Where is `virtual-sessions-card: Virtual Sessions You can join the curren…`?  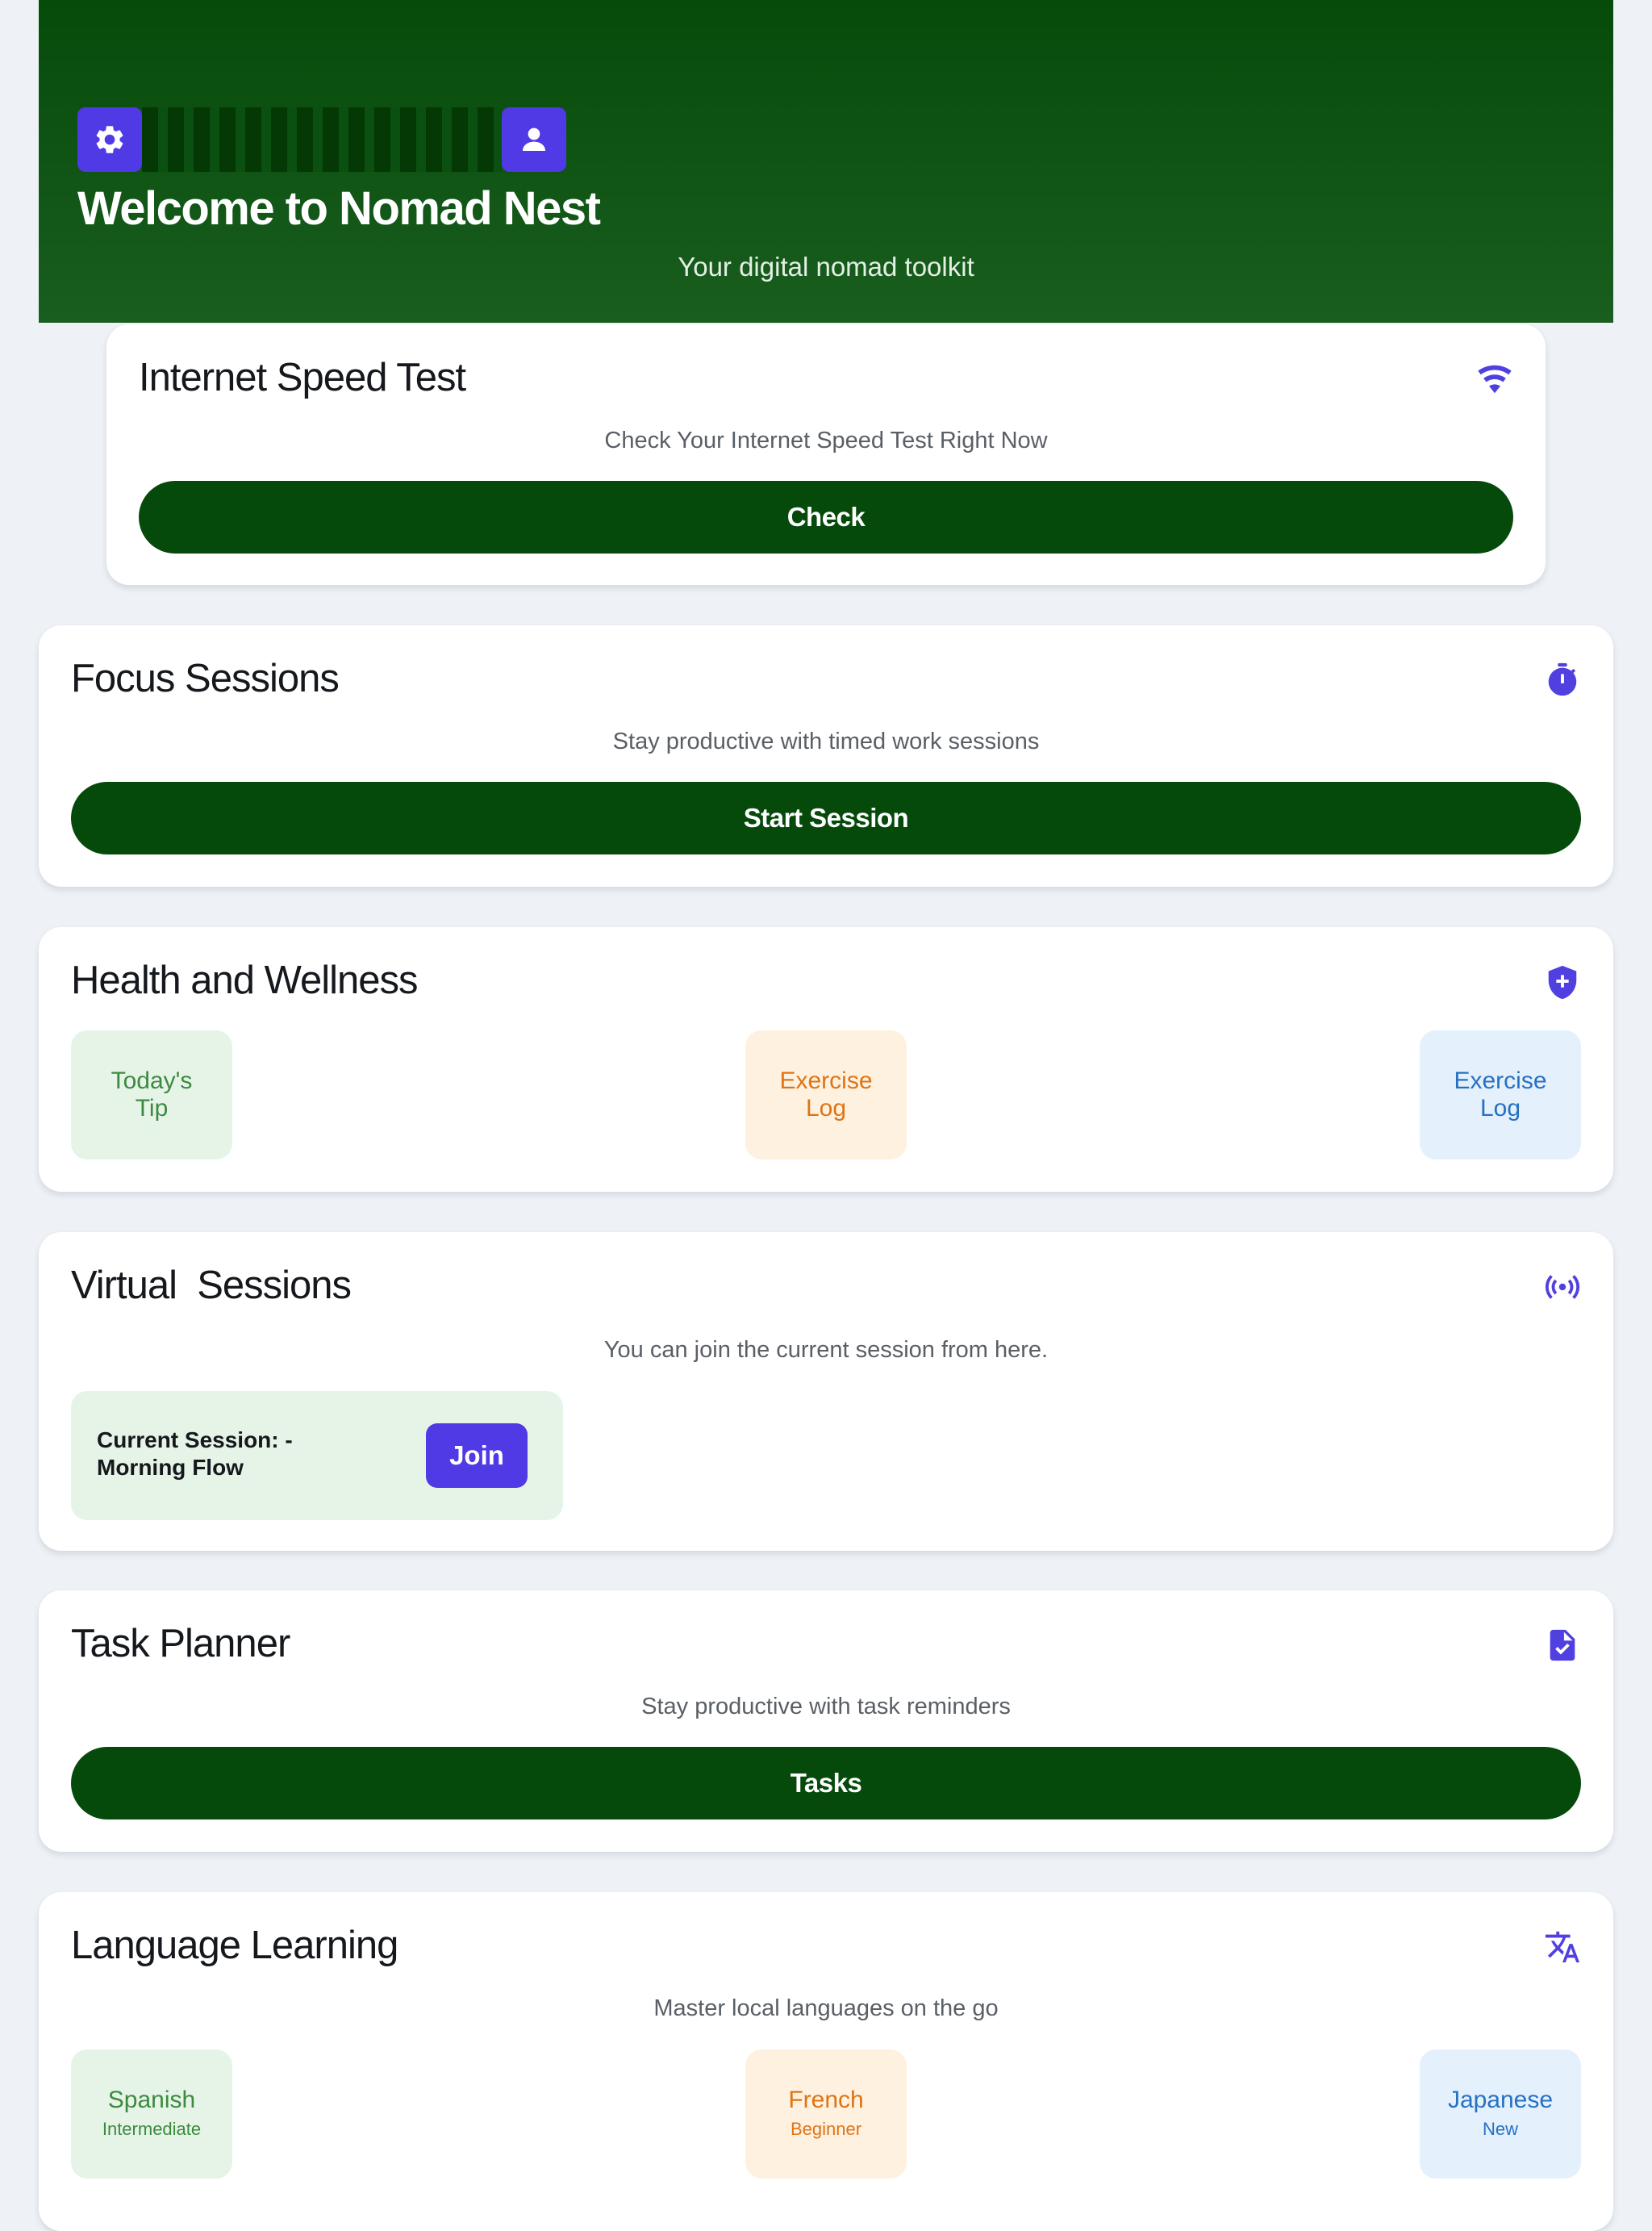 virtual-sessions-card: Virtual Sessions You can join the curren… is located at coordinates (826, 1391).